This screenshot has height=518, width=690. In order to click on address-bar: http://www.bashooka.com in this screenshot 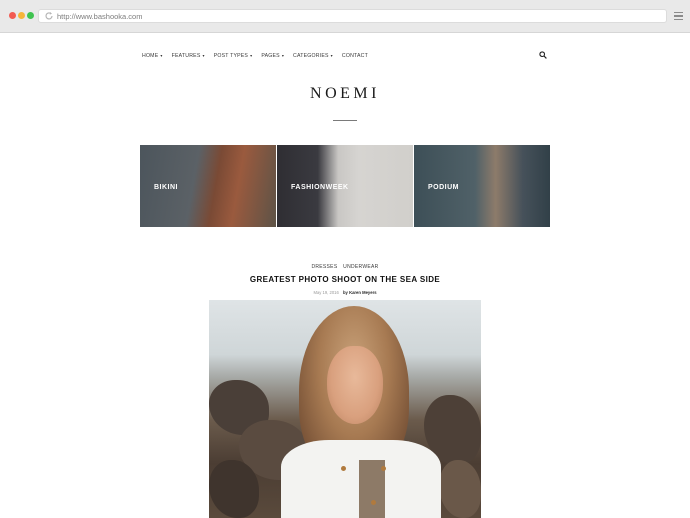, I will do `click(352, 16)`.